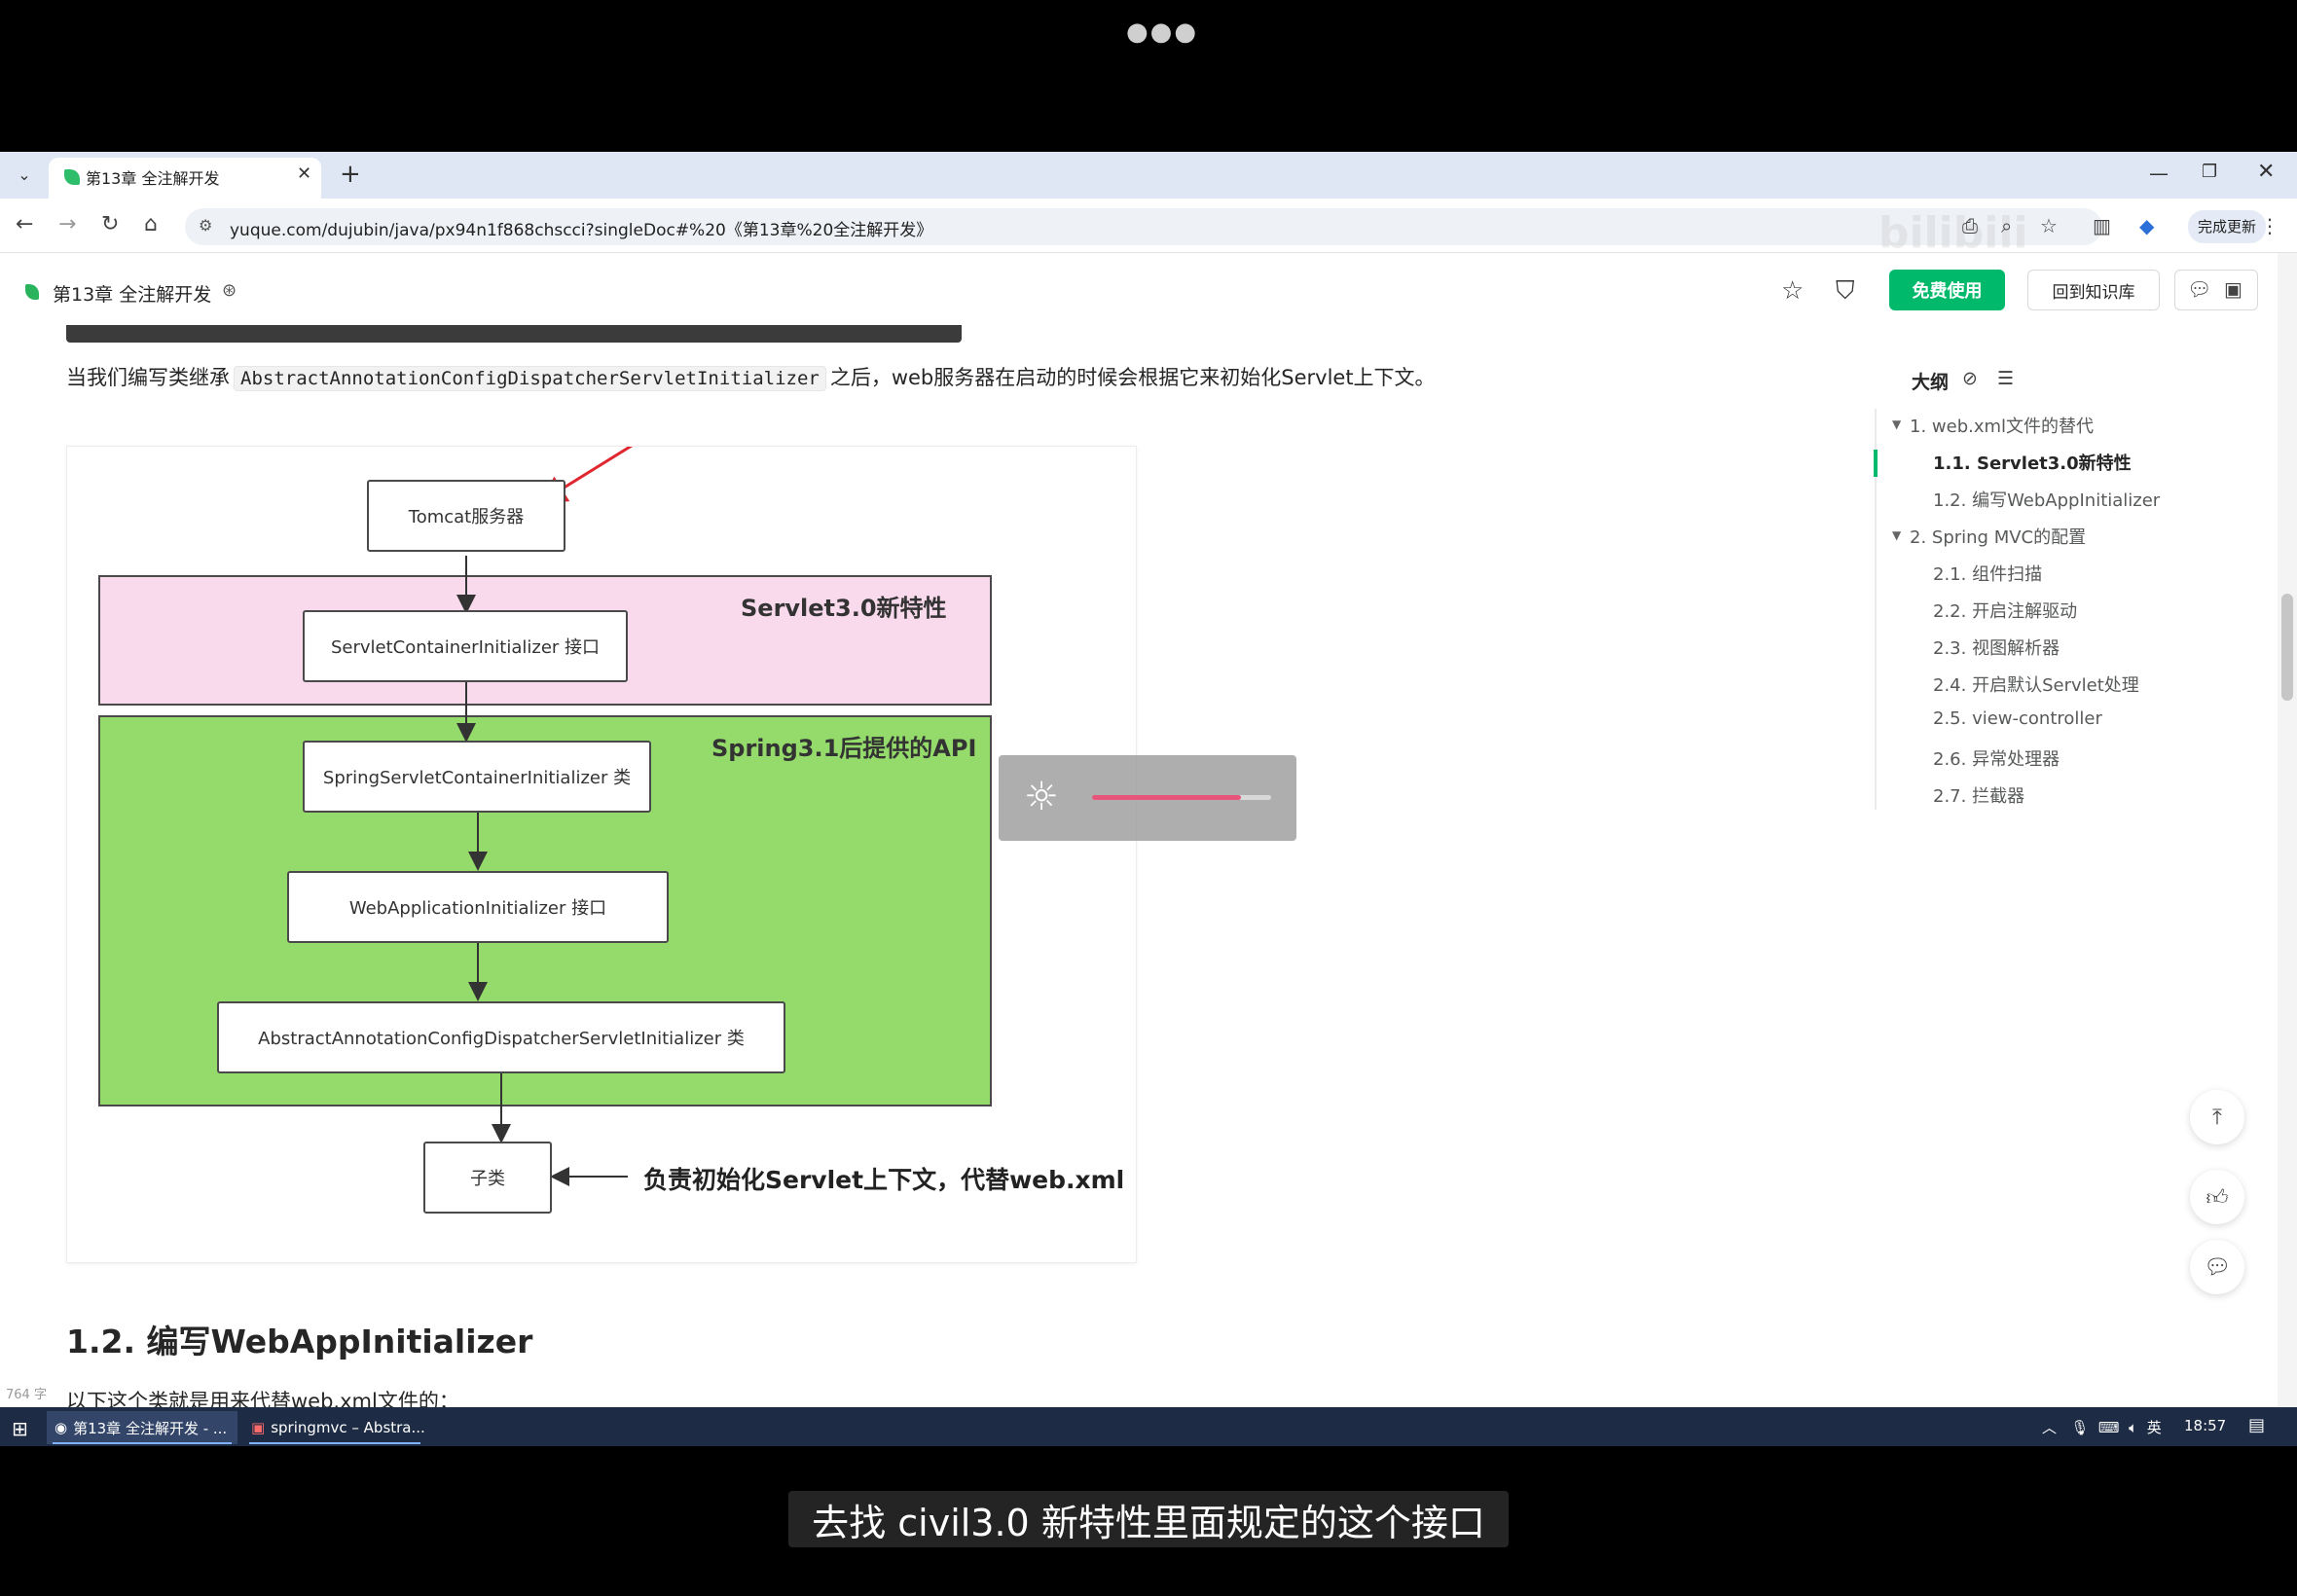  What do you see at coordinates (466, 516) in the screenshot?
I see `tomcat-node: Tomcat服务器` at bounding box center [466, 516].